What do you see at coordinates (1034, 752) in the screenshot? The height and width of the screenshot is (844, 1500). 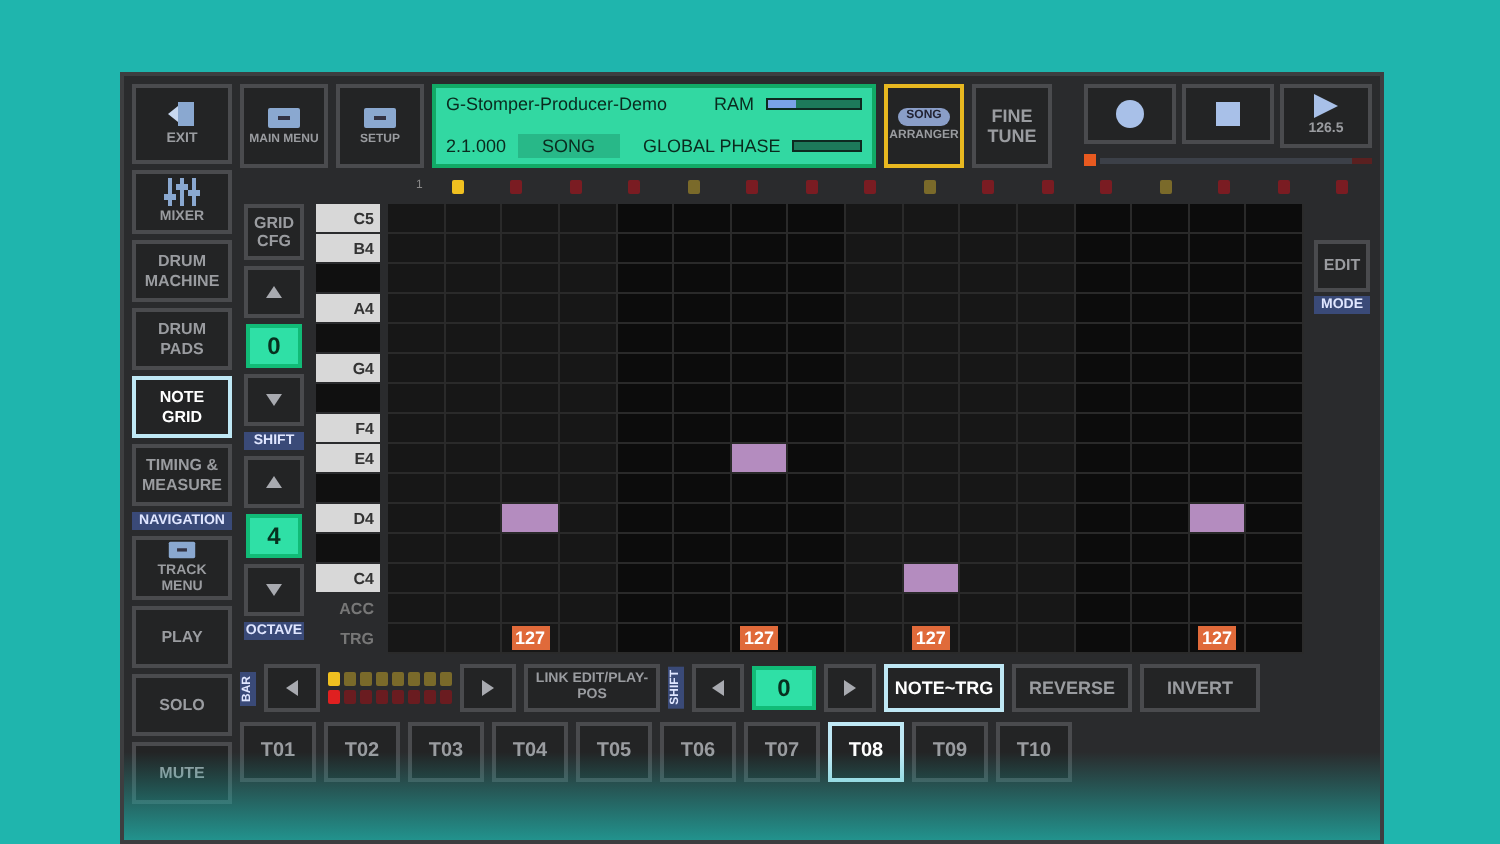 I see `track-button: T10` at bounding box center [1034, 752].